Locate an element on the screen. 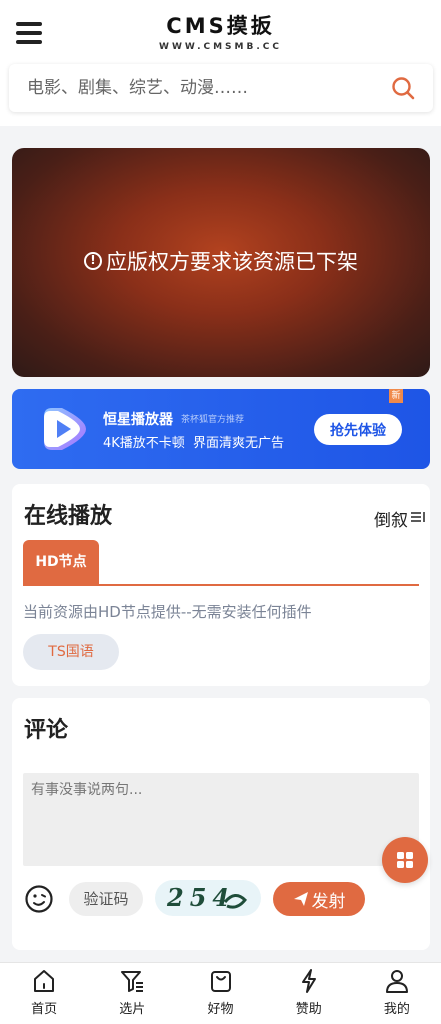 The image size is (441, 1024). source-note: 当前资源由HD节点提供--无需安装任何插件 is located at coordinates (167, 612).